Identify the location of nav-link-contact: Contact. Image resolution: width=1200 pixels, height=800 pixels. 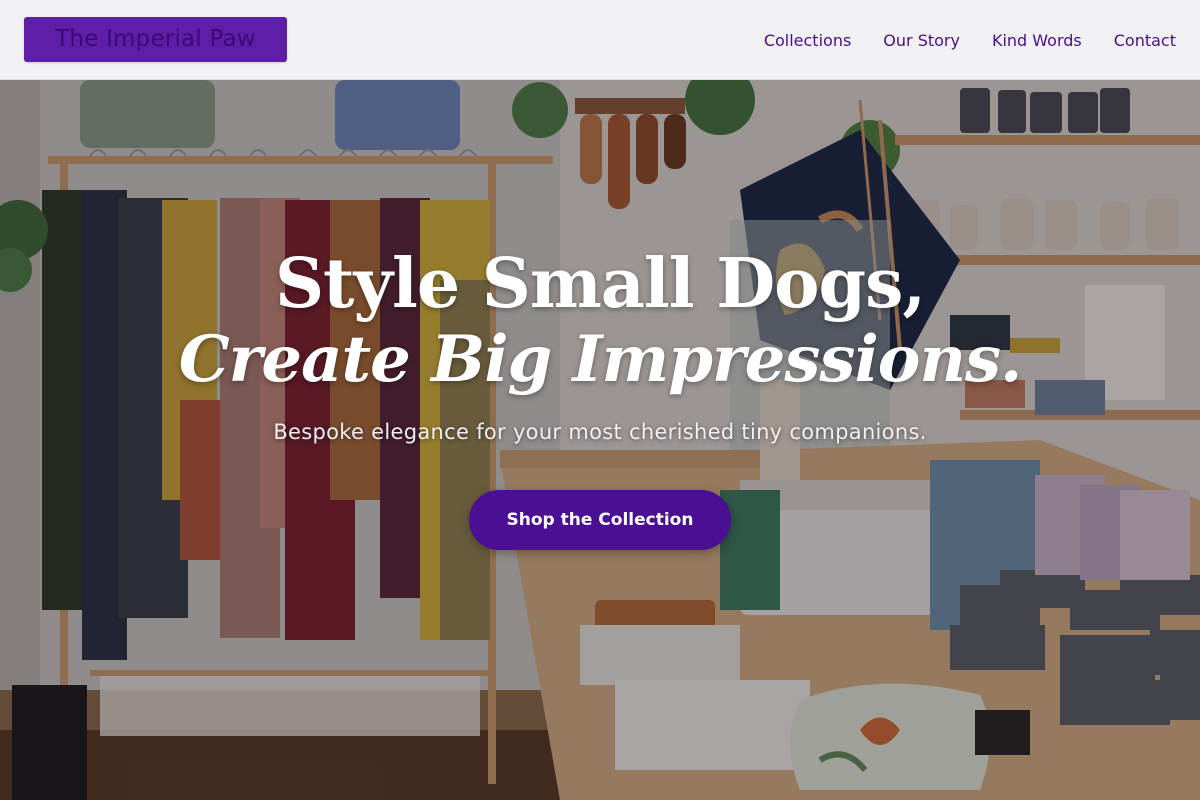
(1145, 40).